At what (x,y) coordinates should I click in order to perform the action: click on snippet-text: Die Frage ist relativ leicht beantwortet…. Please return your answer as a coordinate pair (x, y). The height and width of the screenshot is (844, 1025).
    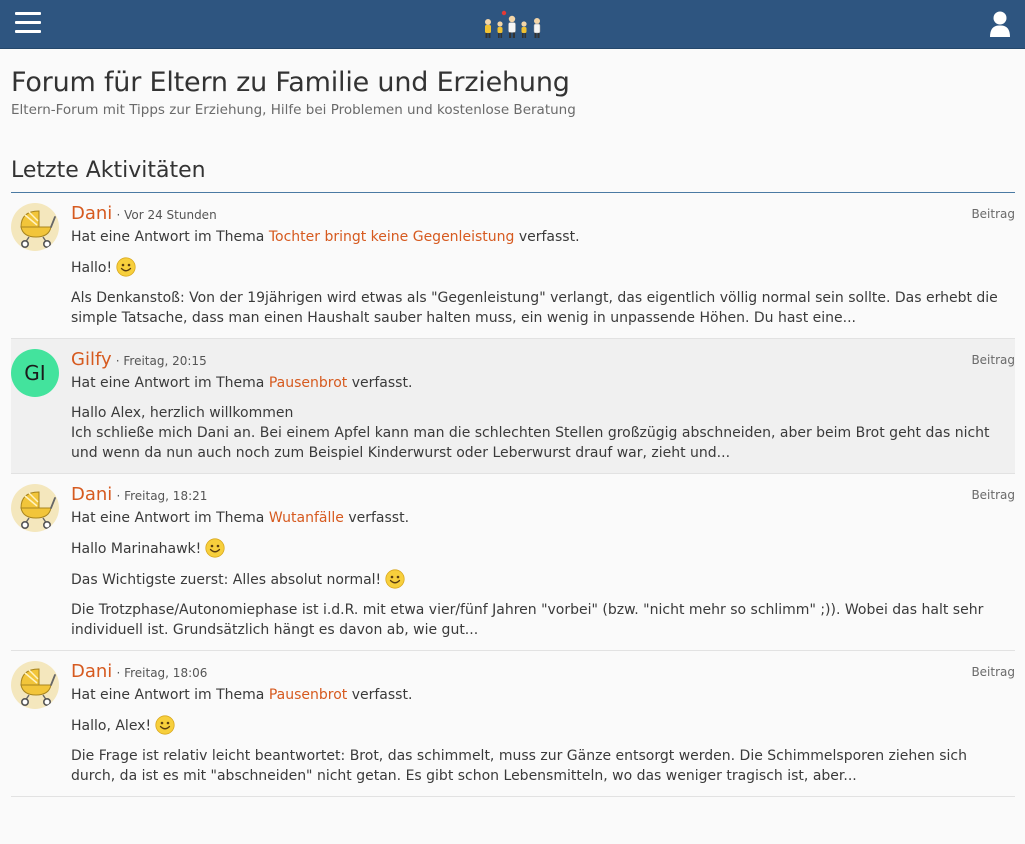
    Looking at the image, I should click on (519, 766).